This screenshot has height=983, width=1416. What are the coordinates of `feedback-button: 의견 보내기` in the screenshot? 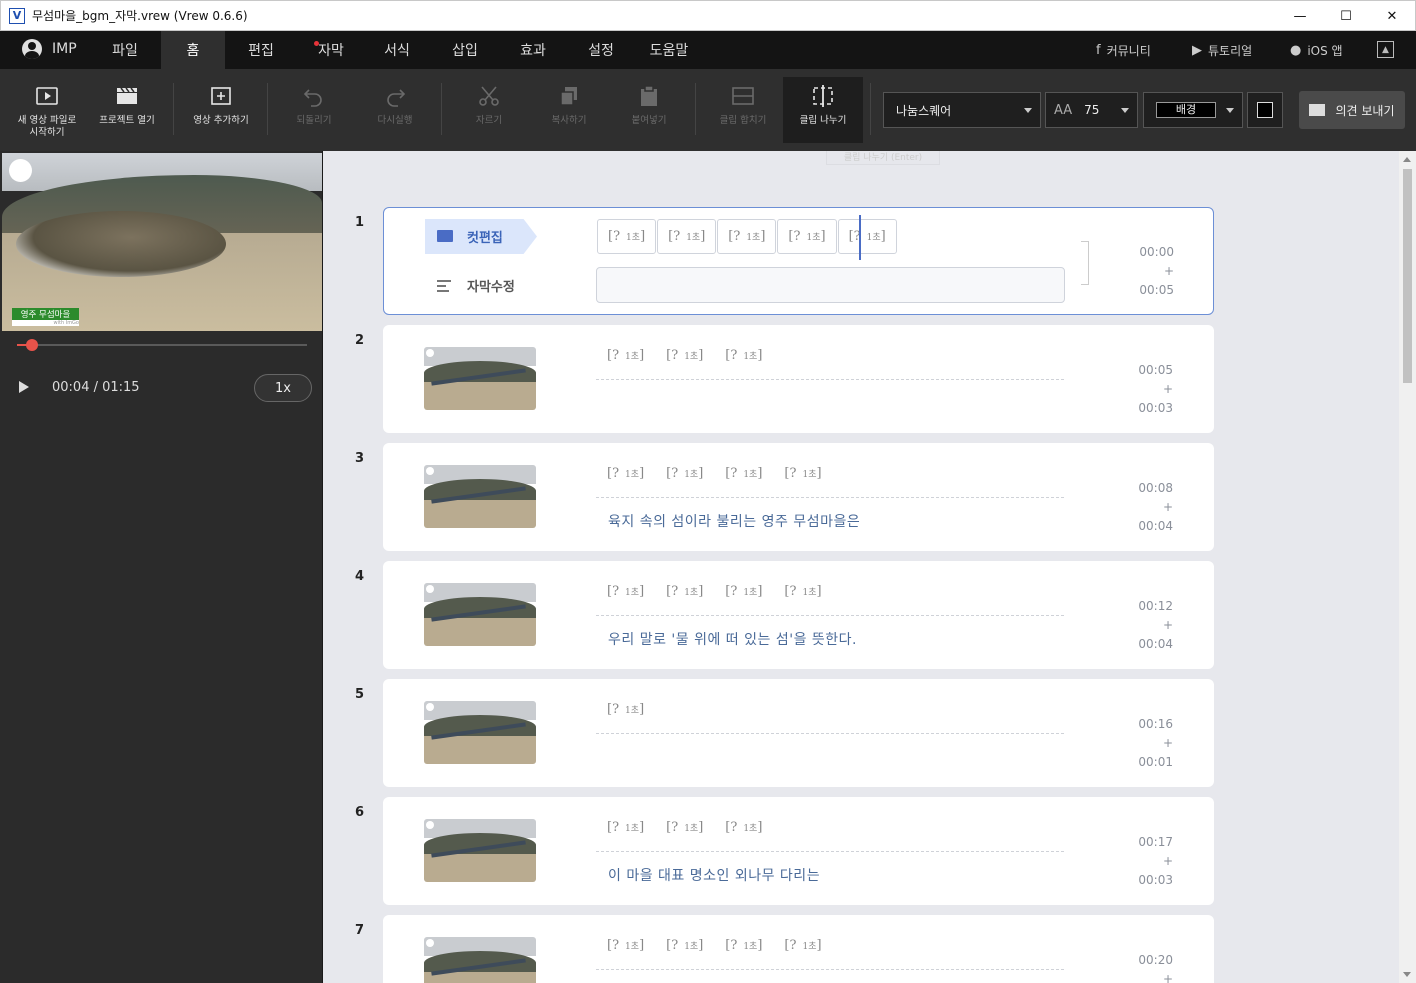 It's located at (1352, 110).